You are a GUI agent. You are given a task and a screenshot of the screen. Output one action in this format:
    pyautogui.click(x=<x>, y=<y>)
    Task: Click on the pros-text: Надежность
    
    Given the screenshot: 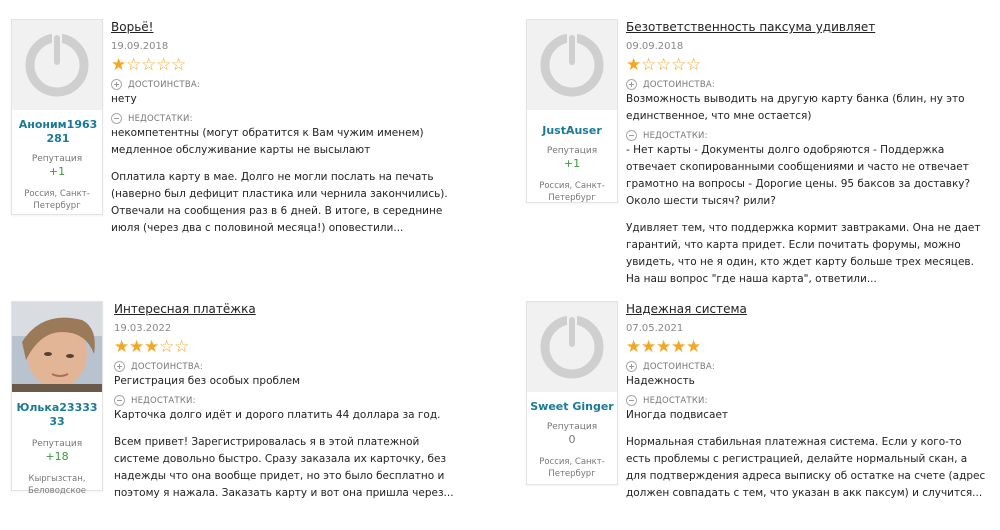 What is the action you would take?
    pyautogui.click(x=660, y=381)
    